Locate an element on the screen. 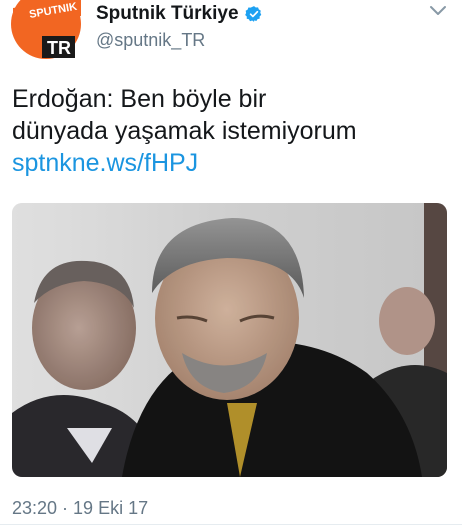  verified-badge-icon is located at coordinates (252, 14).